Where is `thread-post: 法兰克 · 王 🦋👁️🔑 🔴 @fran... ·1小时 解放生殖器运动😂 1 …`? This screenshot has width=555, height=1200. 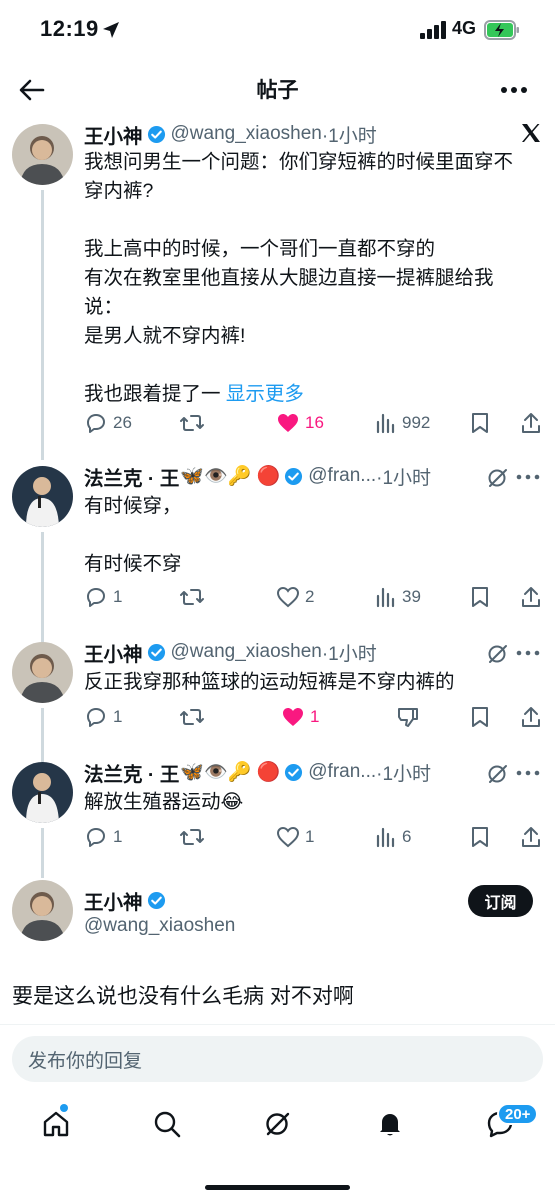
thread-post: 法兰克 · 王 🦋👁️🔑 🔴 @fran... ·1小时 解放生殖器运动😂 1 … is located at coordinates (277, 818).